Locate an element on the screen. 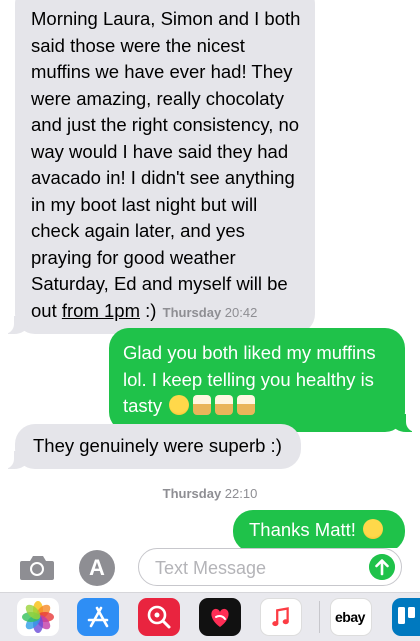  ebay-icon: ebay is located at coordinates (351, 617).